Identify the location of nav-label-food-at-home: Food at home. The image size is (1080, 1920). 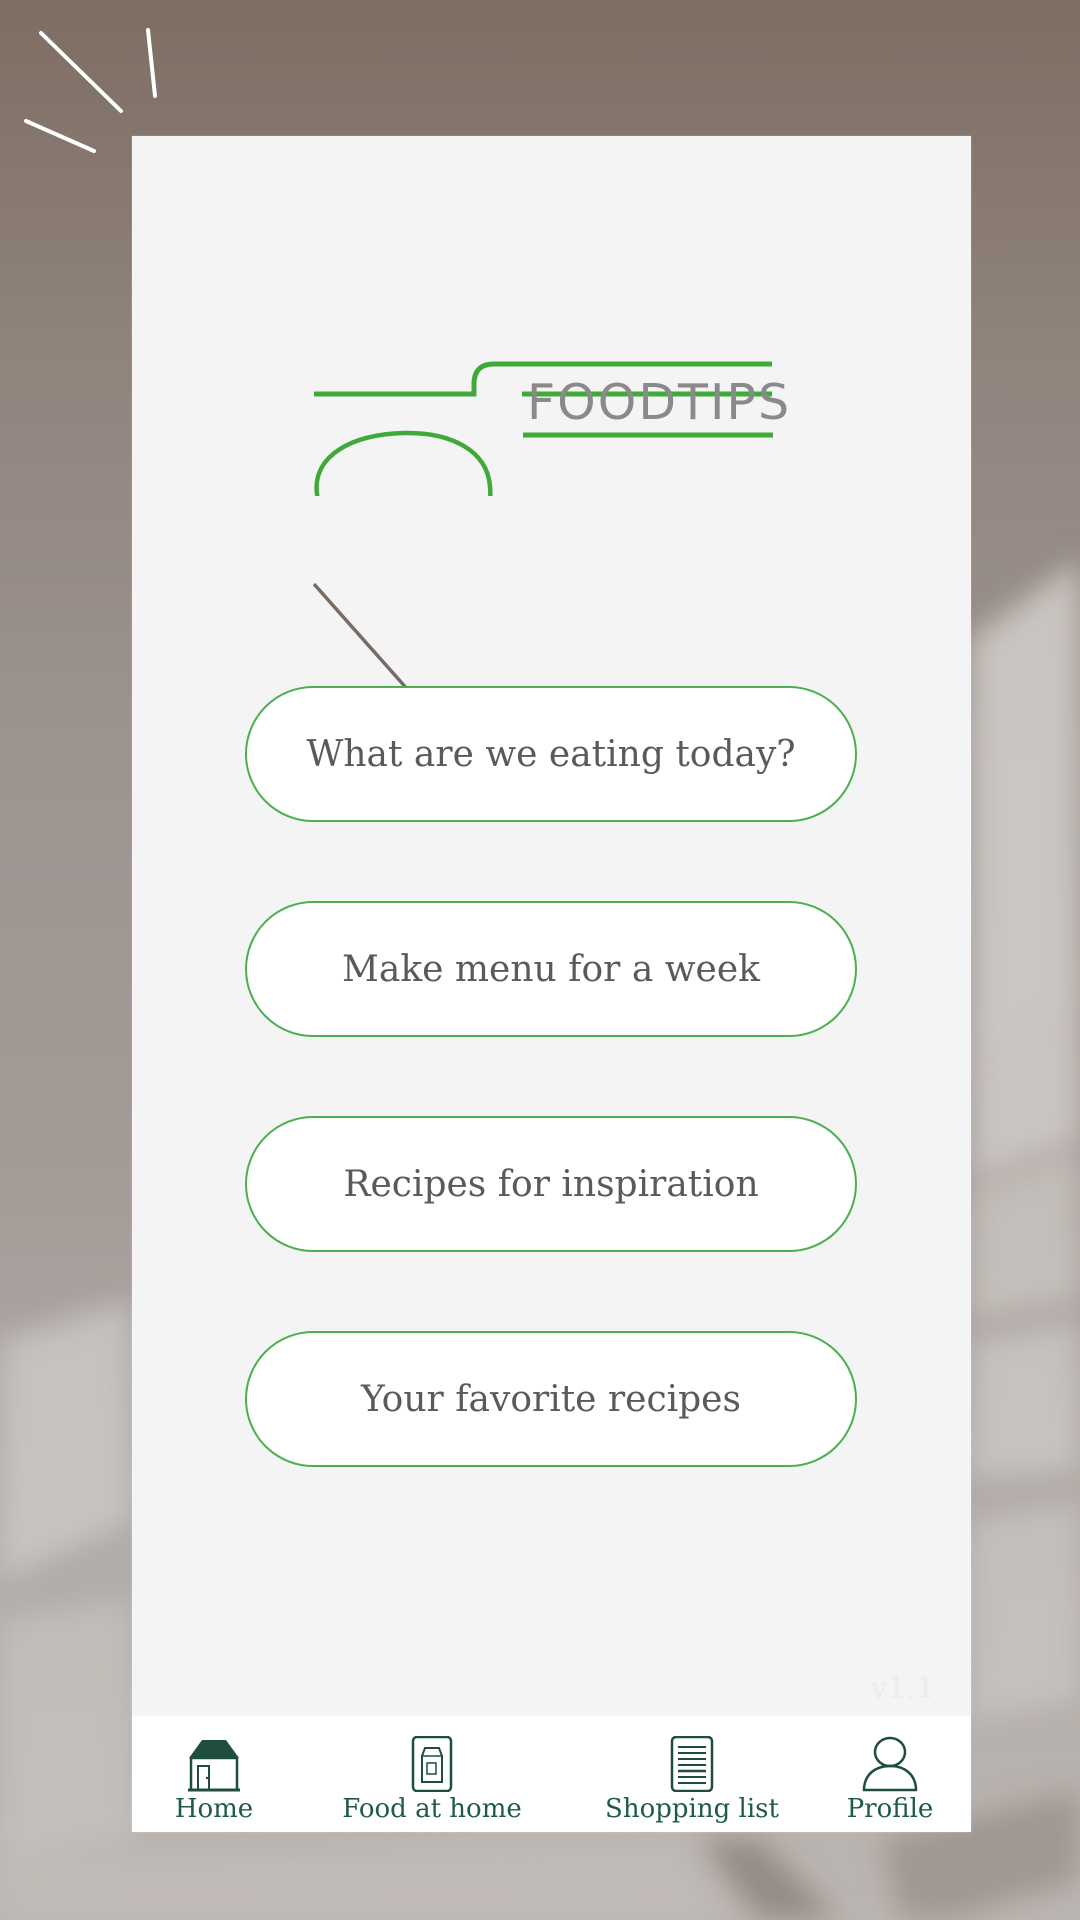
(432, 1809).